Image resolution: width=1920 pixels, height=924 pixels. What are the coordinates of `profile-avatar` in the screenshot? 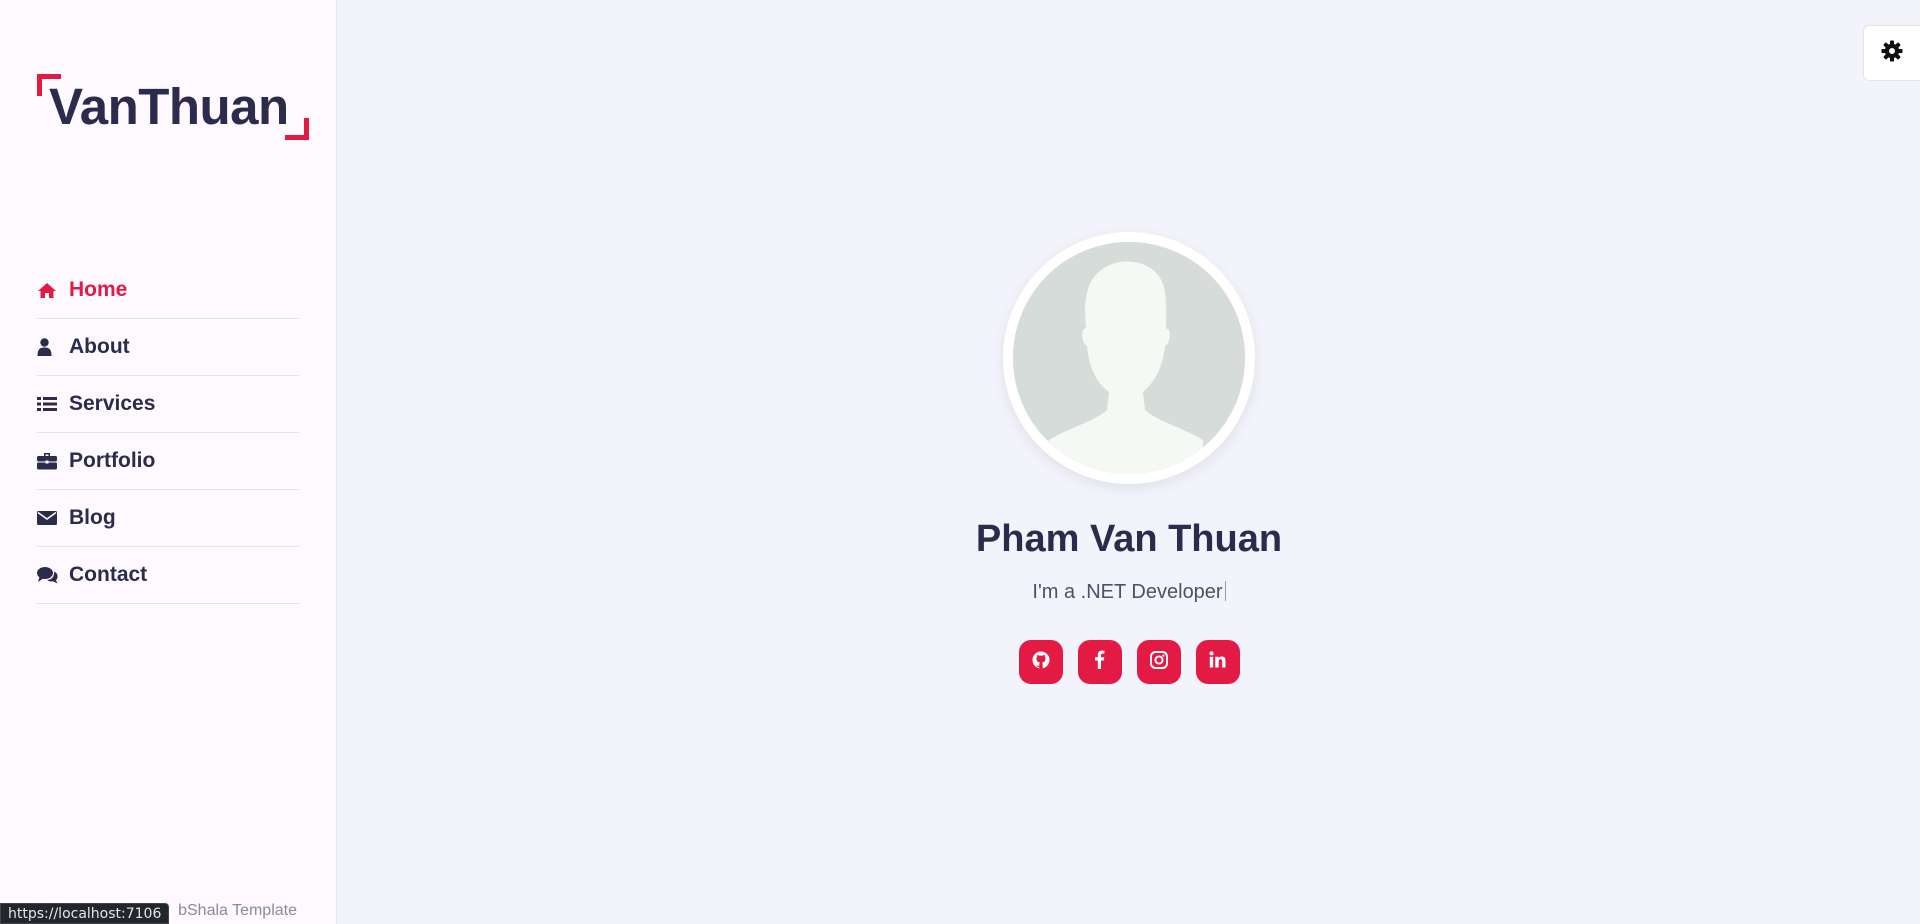 It's located at (1129, 358).